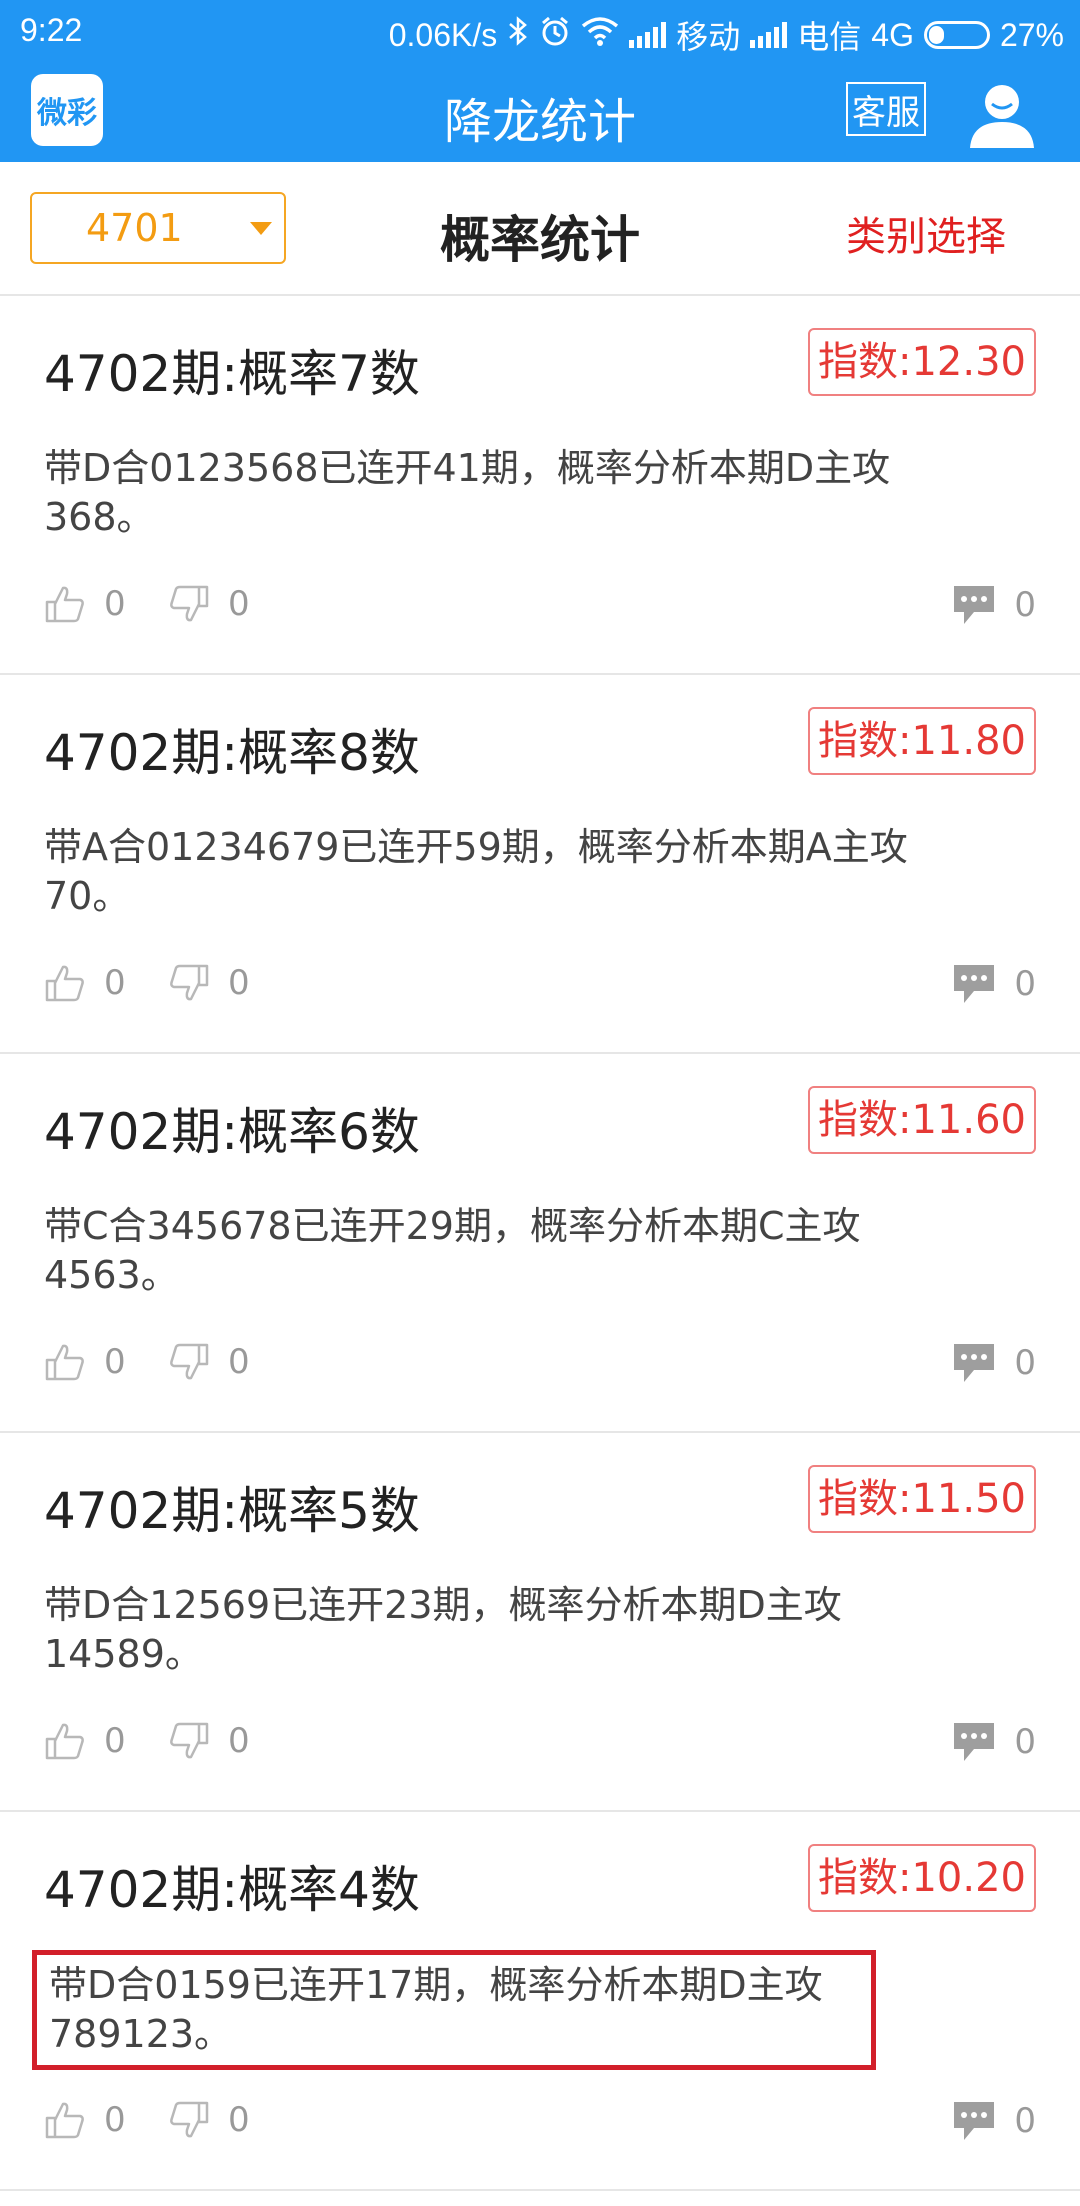 The height and width of the screenshot is (2206, 1080). What do you see at coordinates (232, 1890) in the screenshot?
I see `card-title: 4702期:概率4数` at bounding box center [232, 1890].